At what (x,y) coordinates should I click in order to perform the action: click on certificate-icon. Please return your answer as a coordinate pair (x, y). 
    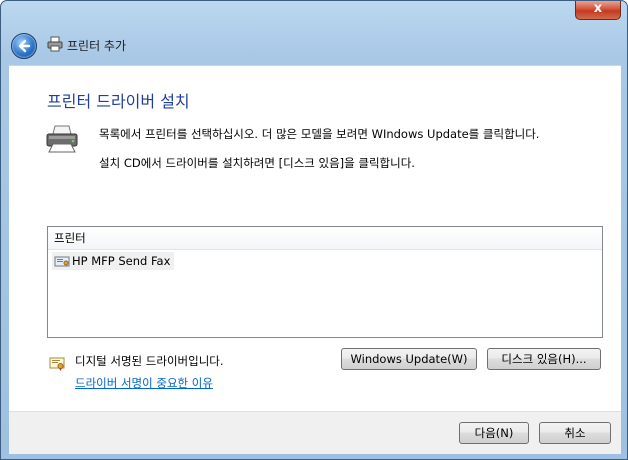
    Looking at the image, I should click on (57, 364).